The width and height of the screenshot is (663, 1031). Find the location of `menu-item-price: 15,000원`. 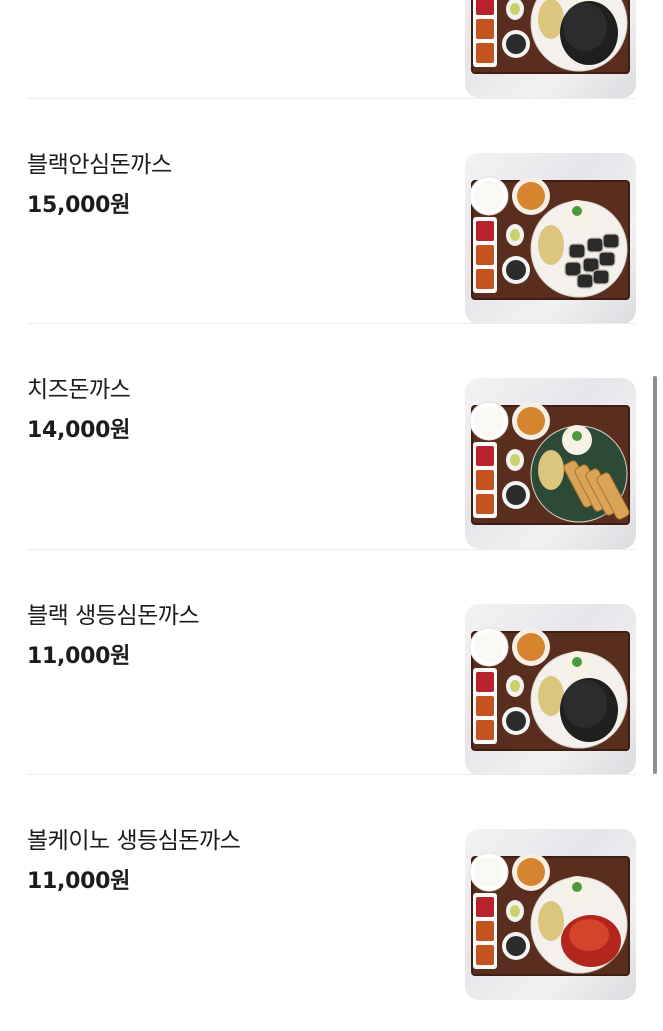

menu-item-price: 15,000원 is located at coordinates (79, 205).